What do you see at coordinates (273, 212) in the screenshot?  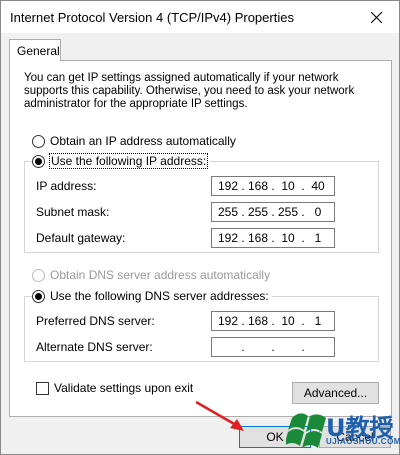 I see `subnet-mask-input: 255. 255. 255. 0` at bounding box center [273, 212].